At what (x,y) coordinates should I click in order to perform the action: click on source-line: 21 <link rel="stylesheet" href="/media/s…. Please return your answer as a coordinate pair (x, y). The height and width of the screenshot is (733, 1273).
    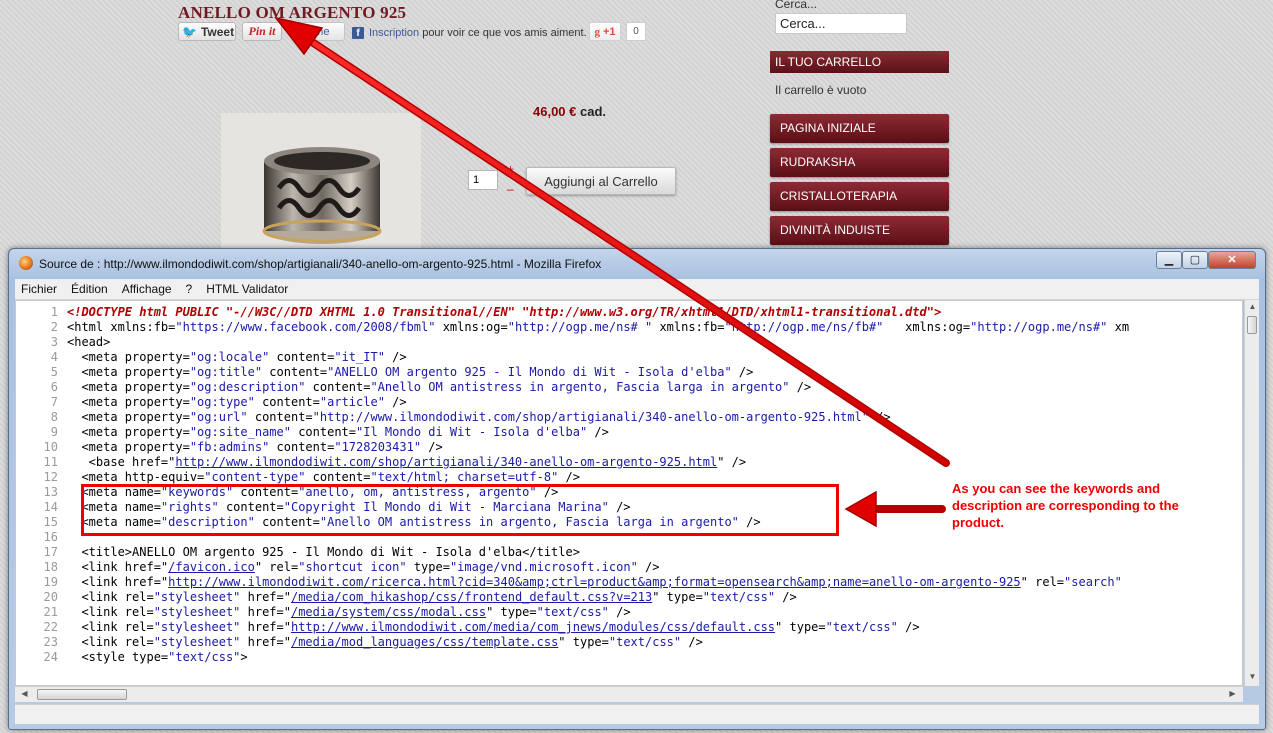
    Looking at the image, I should click on (323, 612).